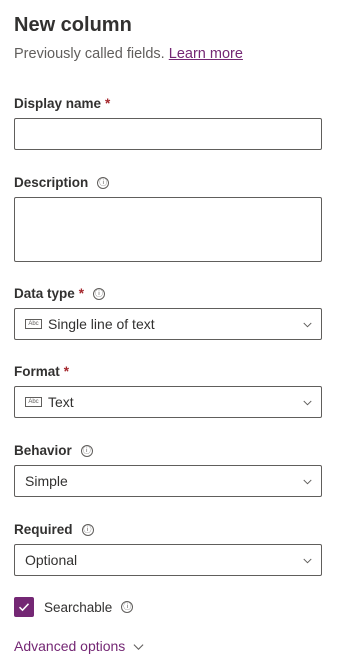 This screenshot has height=670, width=347. What do you see at coordinates (61, 402) in the screenshot?
I see `format-value: Text` at bounding box center [61, 402].